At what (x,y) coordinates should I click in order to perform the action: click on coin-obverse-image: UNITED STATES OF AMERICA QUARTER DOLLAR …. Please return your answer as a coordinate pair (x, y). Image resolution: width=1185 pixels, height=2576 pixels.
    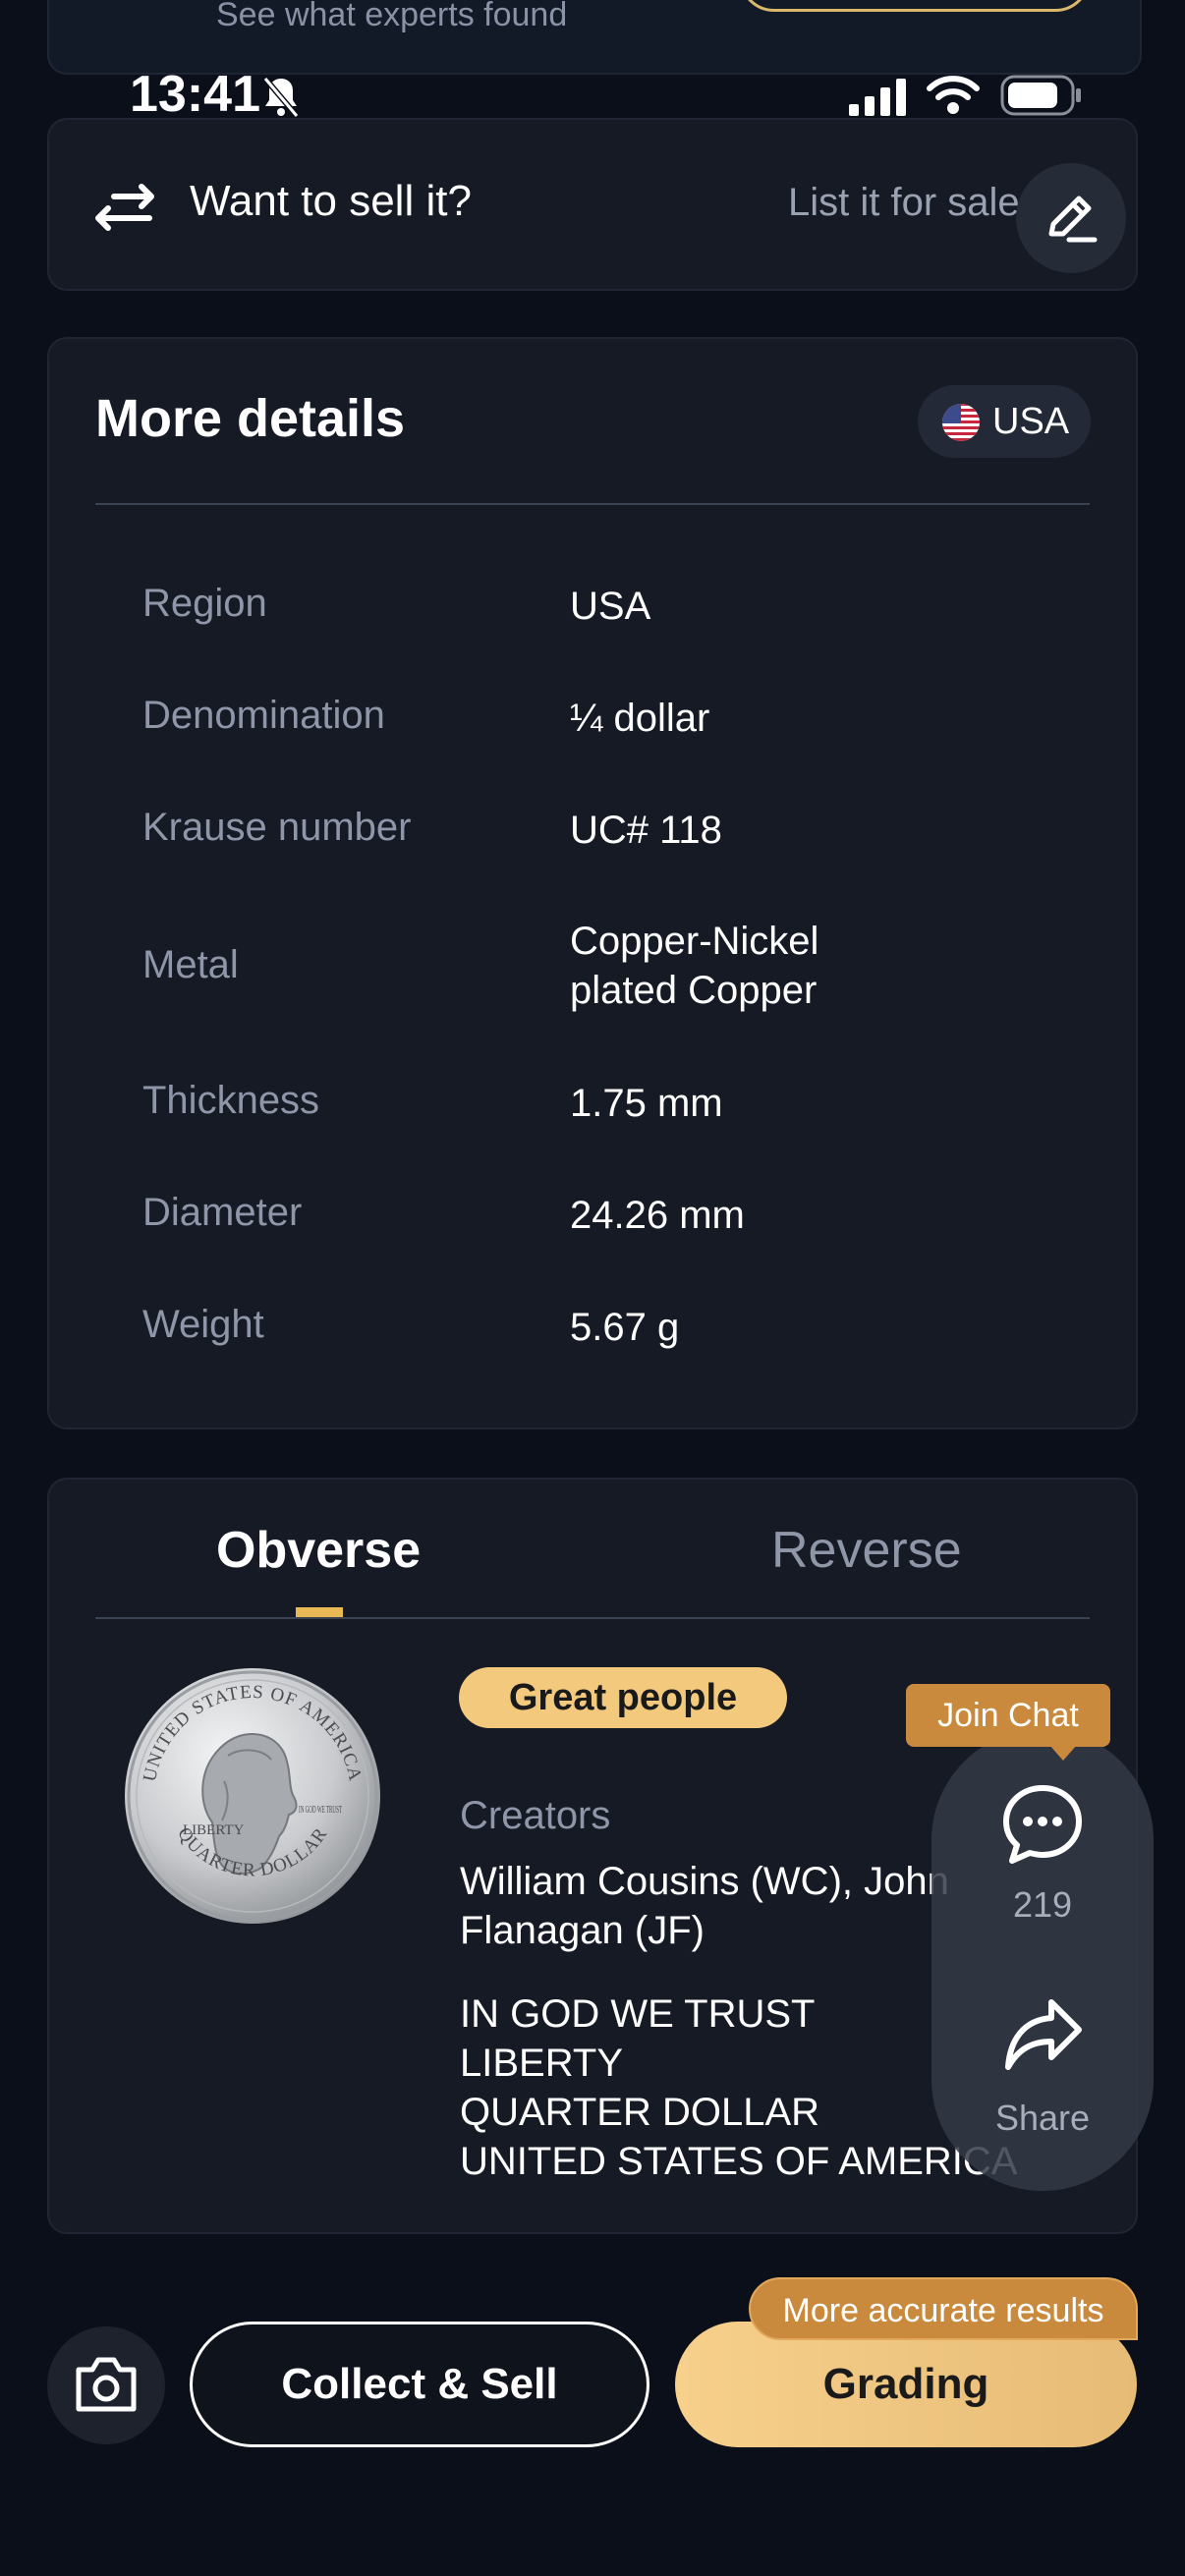
    Looking at the image, I should click on (253, 1796).